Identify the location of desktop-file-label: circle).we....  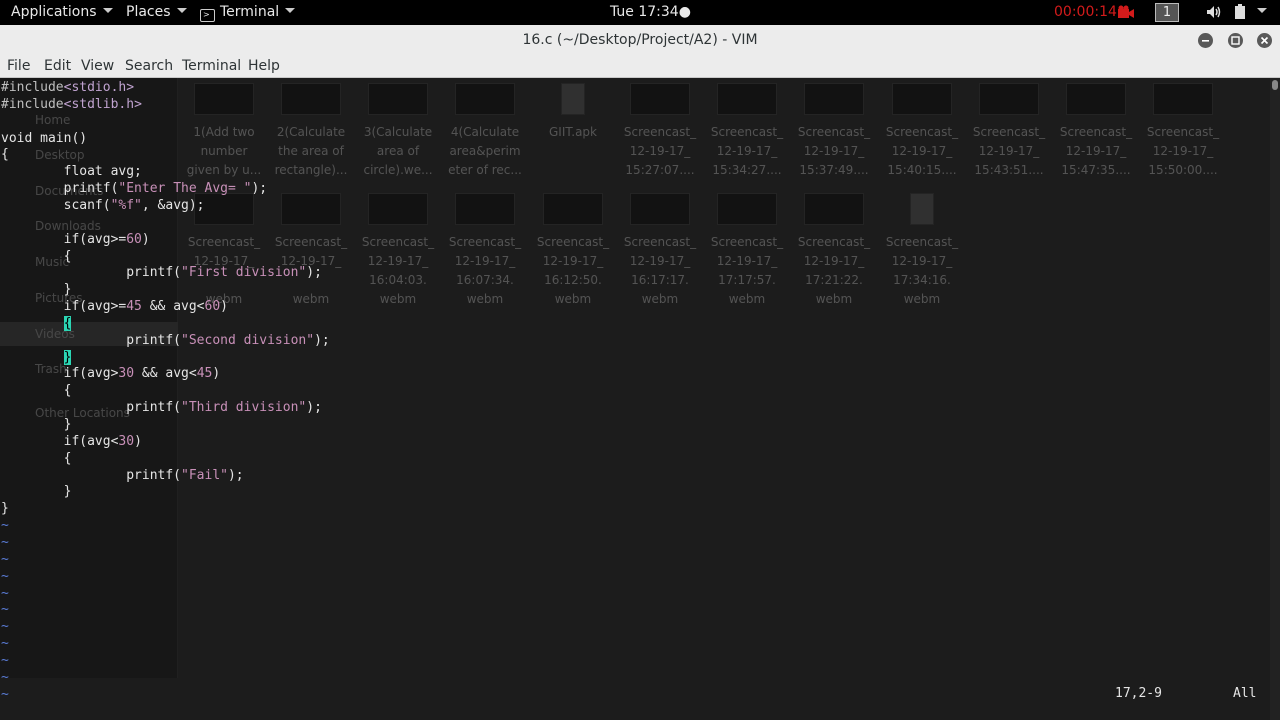
(398, 170).